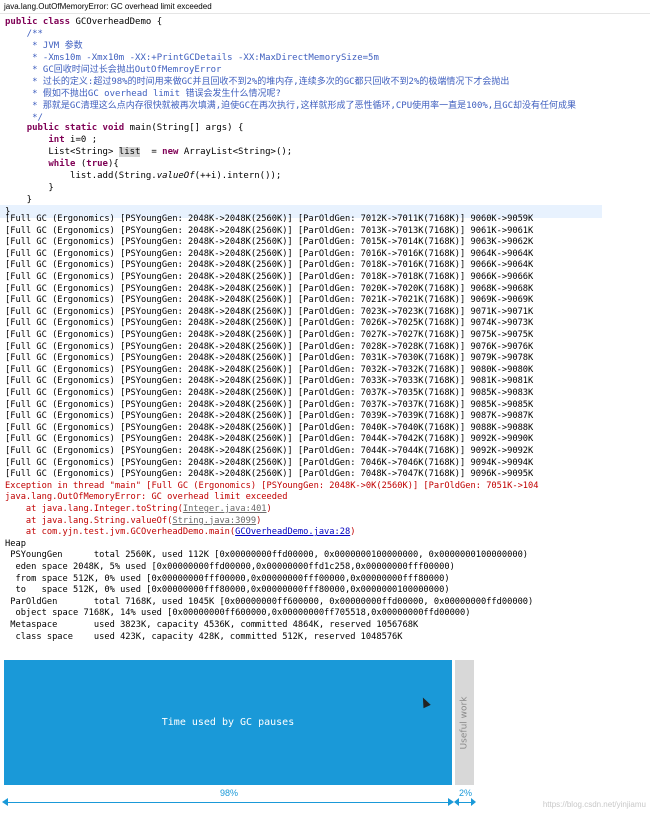 This screenshot has height=813, width=650. Describe the element at coordinates (143, 176) in the screenshot. I see `code-line-add: list.add(String.valueOf(++i).intern());` at that location.